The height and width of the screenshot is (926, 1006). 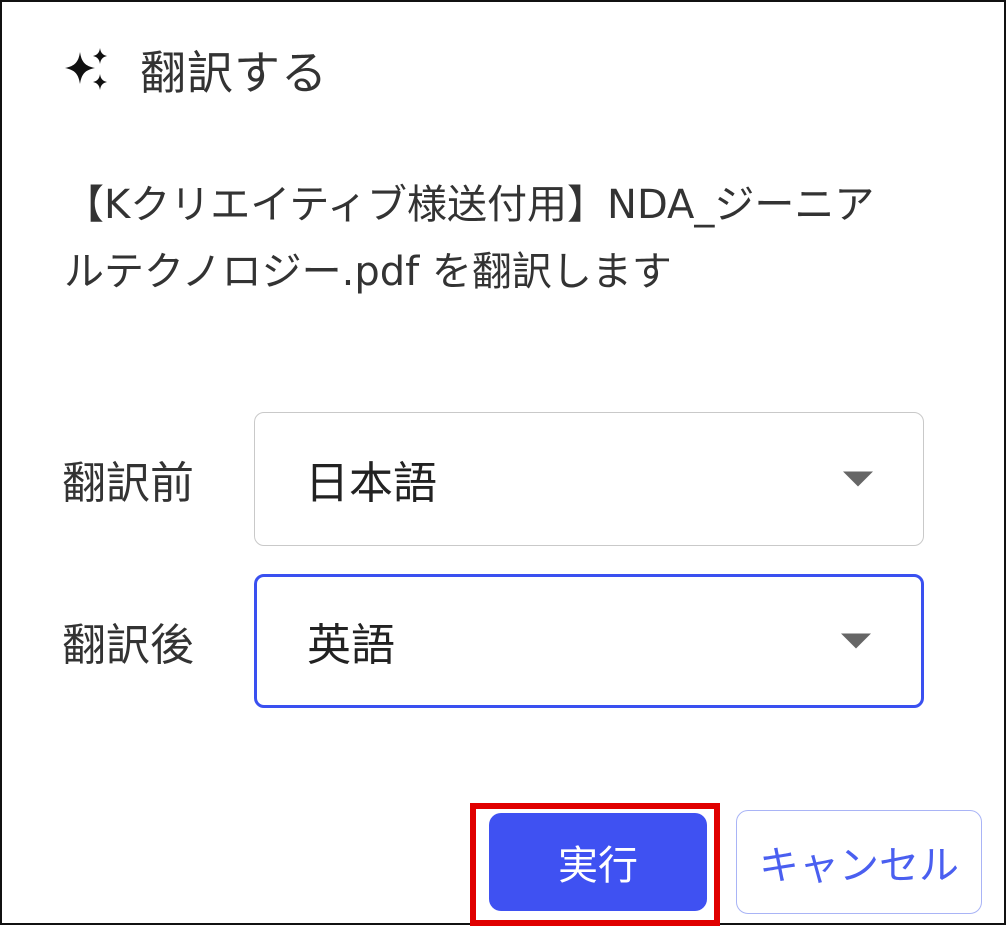 What do you see at coordinates (589, 641) in the screenshot?
I see `target-language-select: 英語` at bounding box center [589, 641].